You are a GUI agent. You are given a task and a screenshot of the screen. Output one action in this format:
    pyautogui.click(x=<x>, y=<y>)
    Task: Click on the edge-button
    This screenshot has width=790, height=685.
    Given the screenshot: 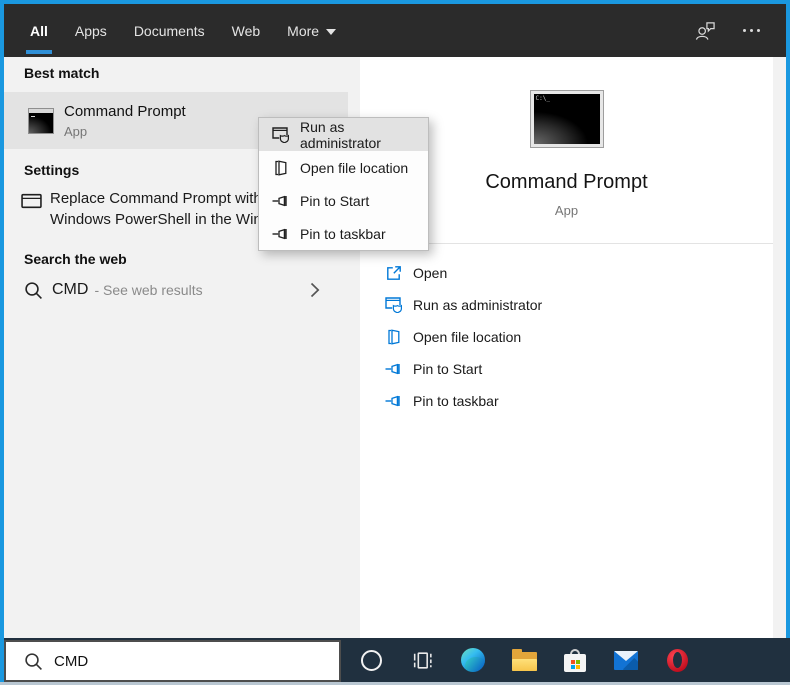 What is the action you would take?
    pyautogui.click(x=473, y=660)
    